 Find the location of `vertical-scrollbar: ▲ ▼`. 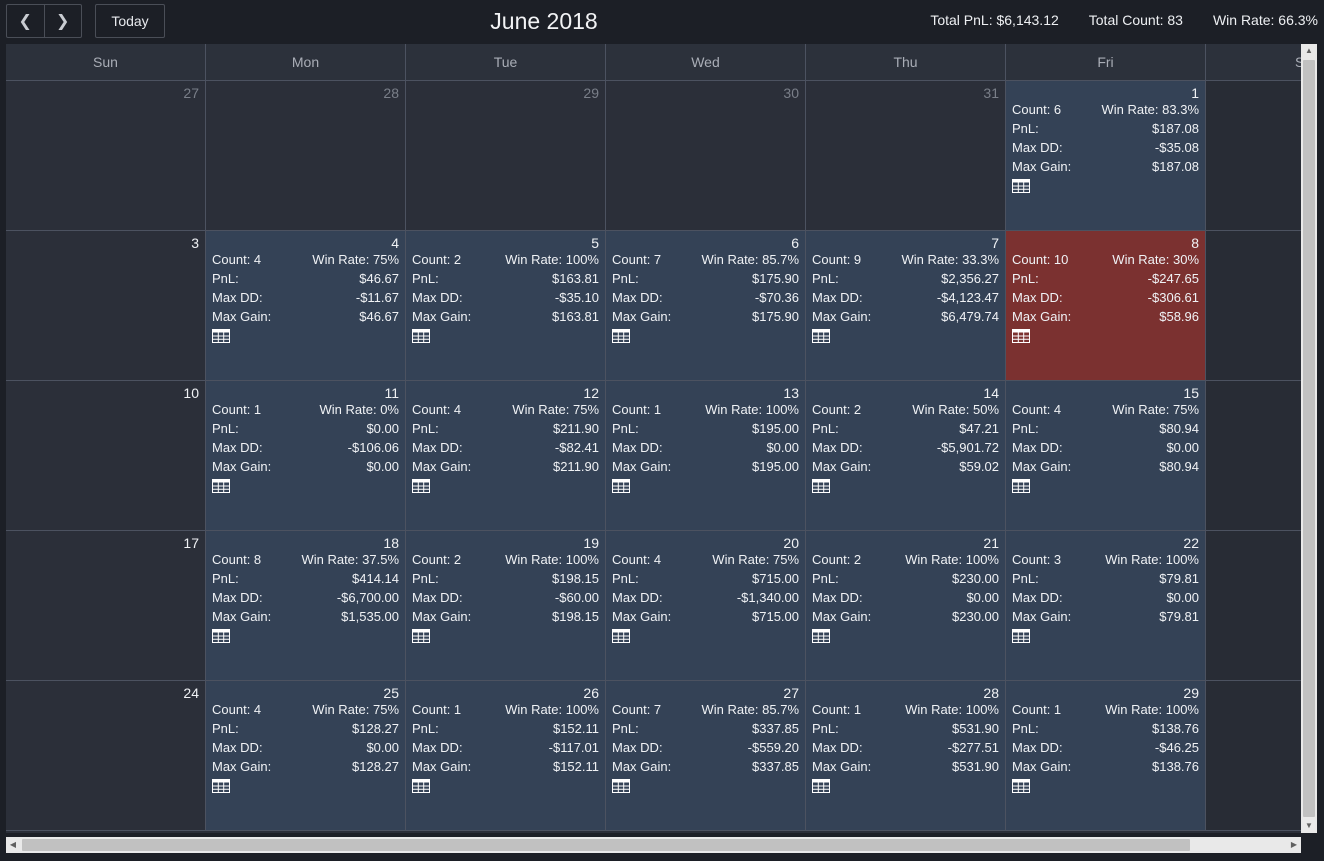

vertical-scrollbar: ▲ ▼ is located at coordinates (1309, 438).